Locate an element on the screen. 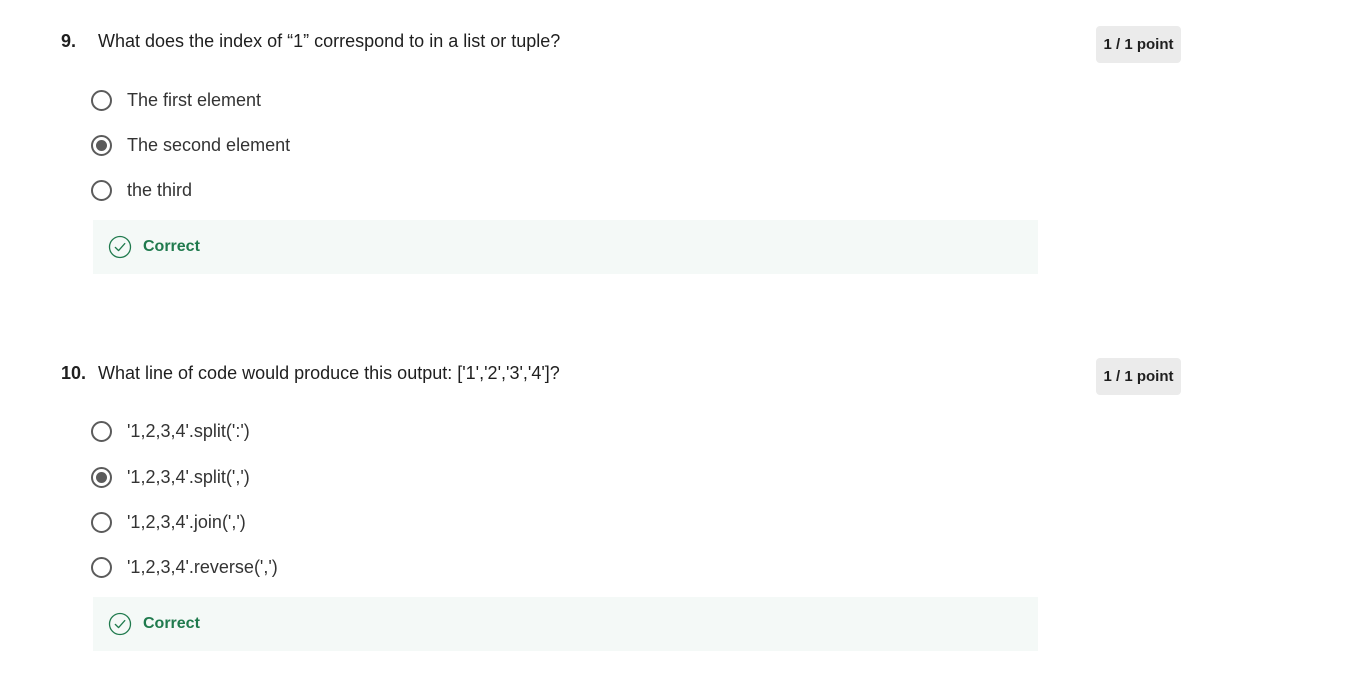  question-number: 9. is located at coordinates (69, 41).